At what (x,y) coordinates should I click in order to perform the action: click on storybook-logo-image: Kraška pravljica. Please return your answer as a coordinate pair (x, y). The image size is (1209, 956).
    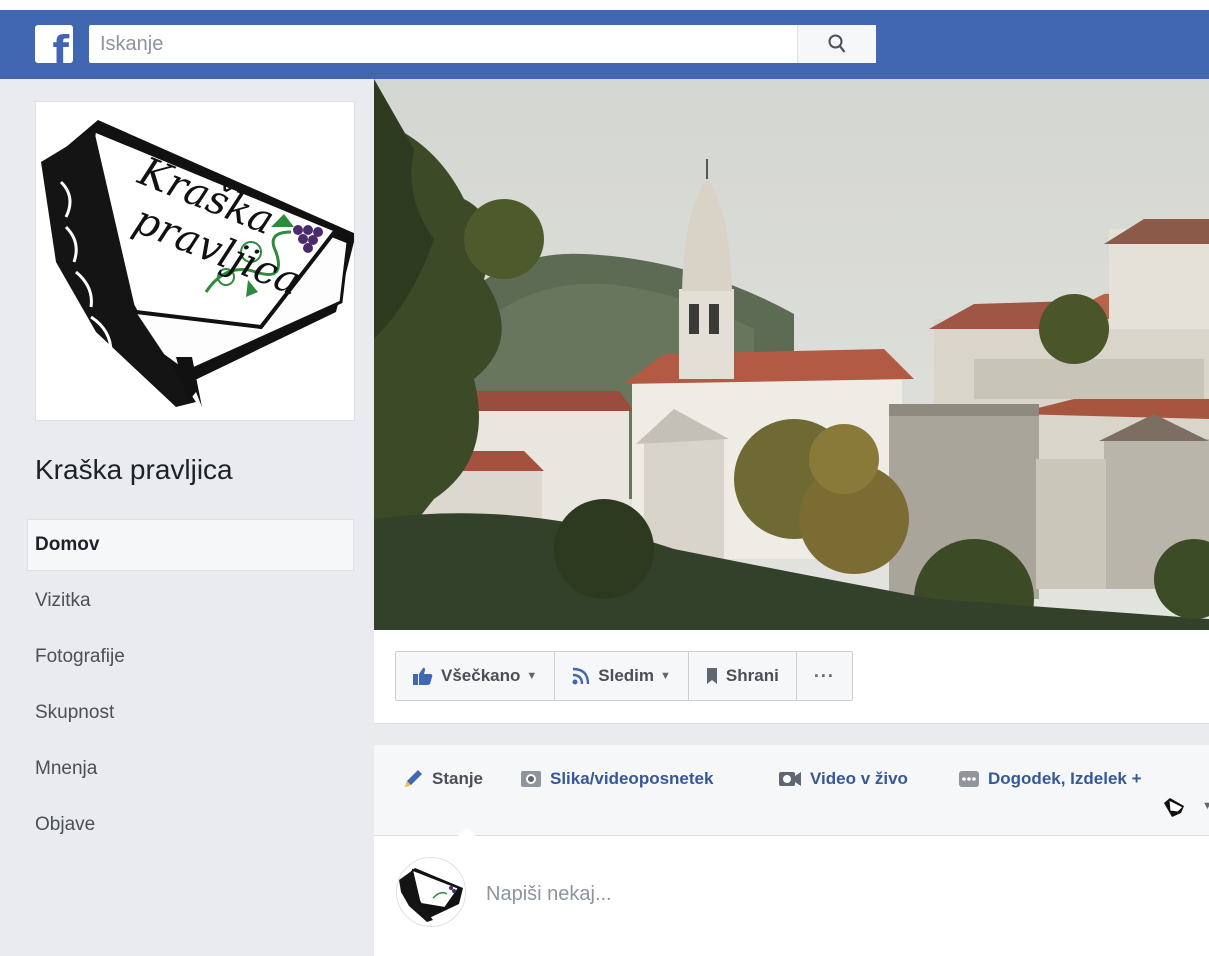
    Looking at the image, I should click on (195, 261).